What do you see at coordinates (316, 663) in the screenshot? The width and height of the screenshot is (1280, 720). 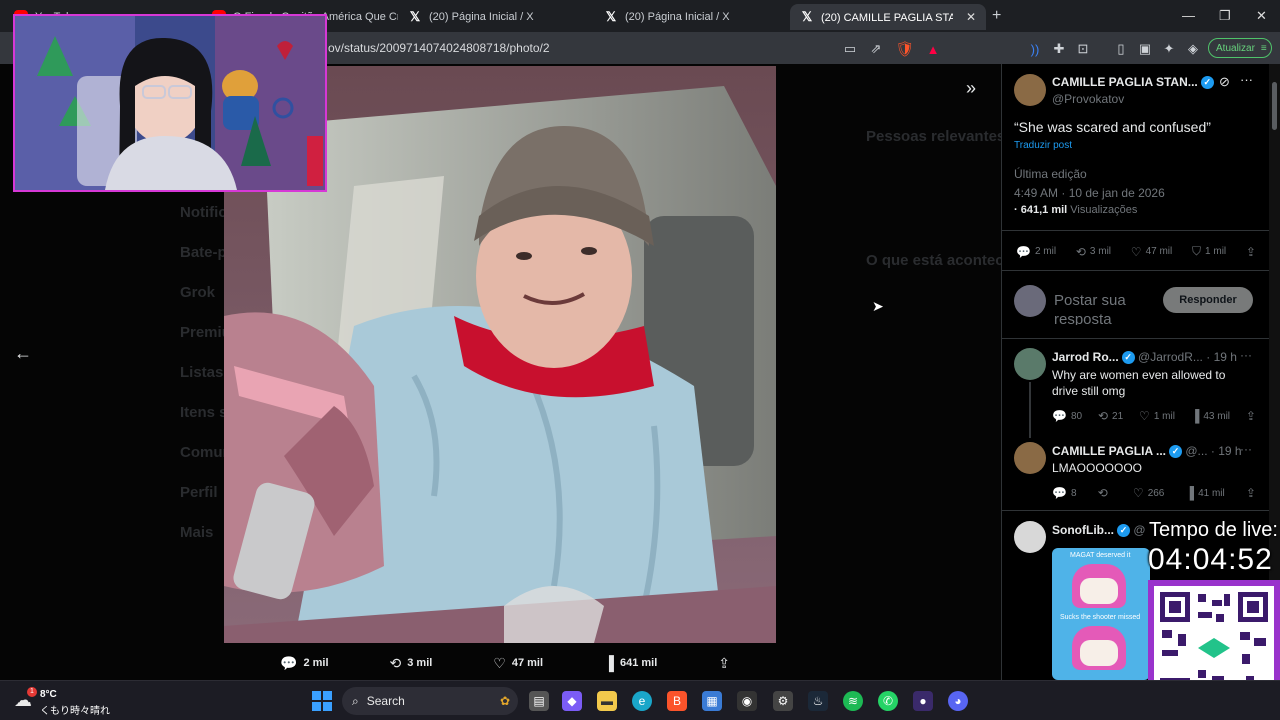 I see `reply-count: 2 mil` at bounding box center [316, 663].